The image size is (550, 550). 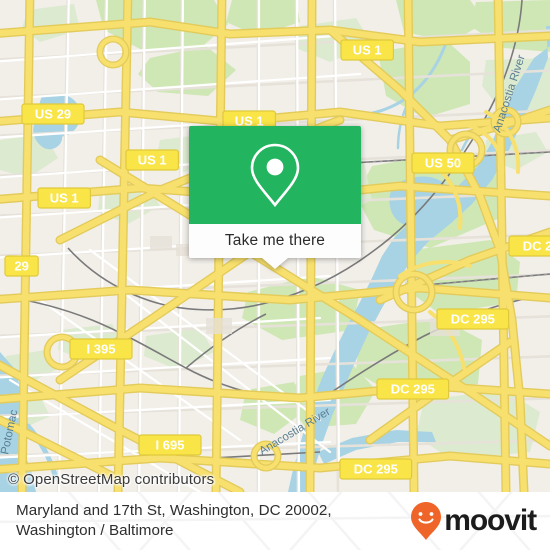 I want to click on road-shield-text: I 395, so click(x=101, y=349).